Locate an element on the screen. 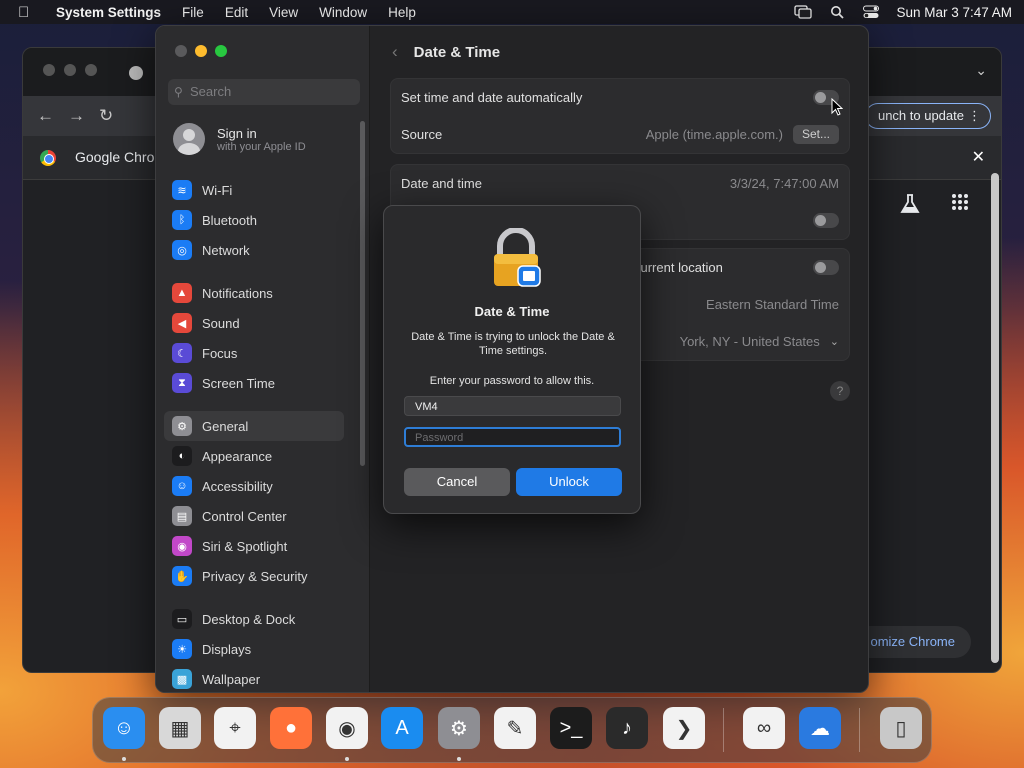 Image resolution: width=1024 pixels, height=768 pixels. password-field: Password is located at coordinates (512, 437).